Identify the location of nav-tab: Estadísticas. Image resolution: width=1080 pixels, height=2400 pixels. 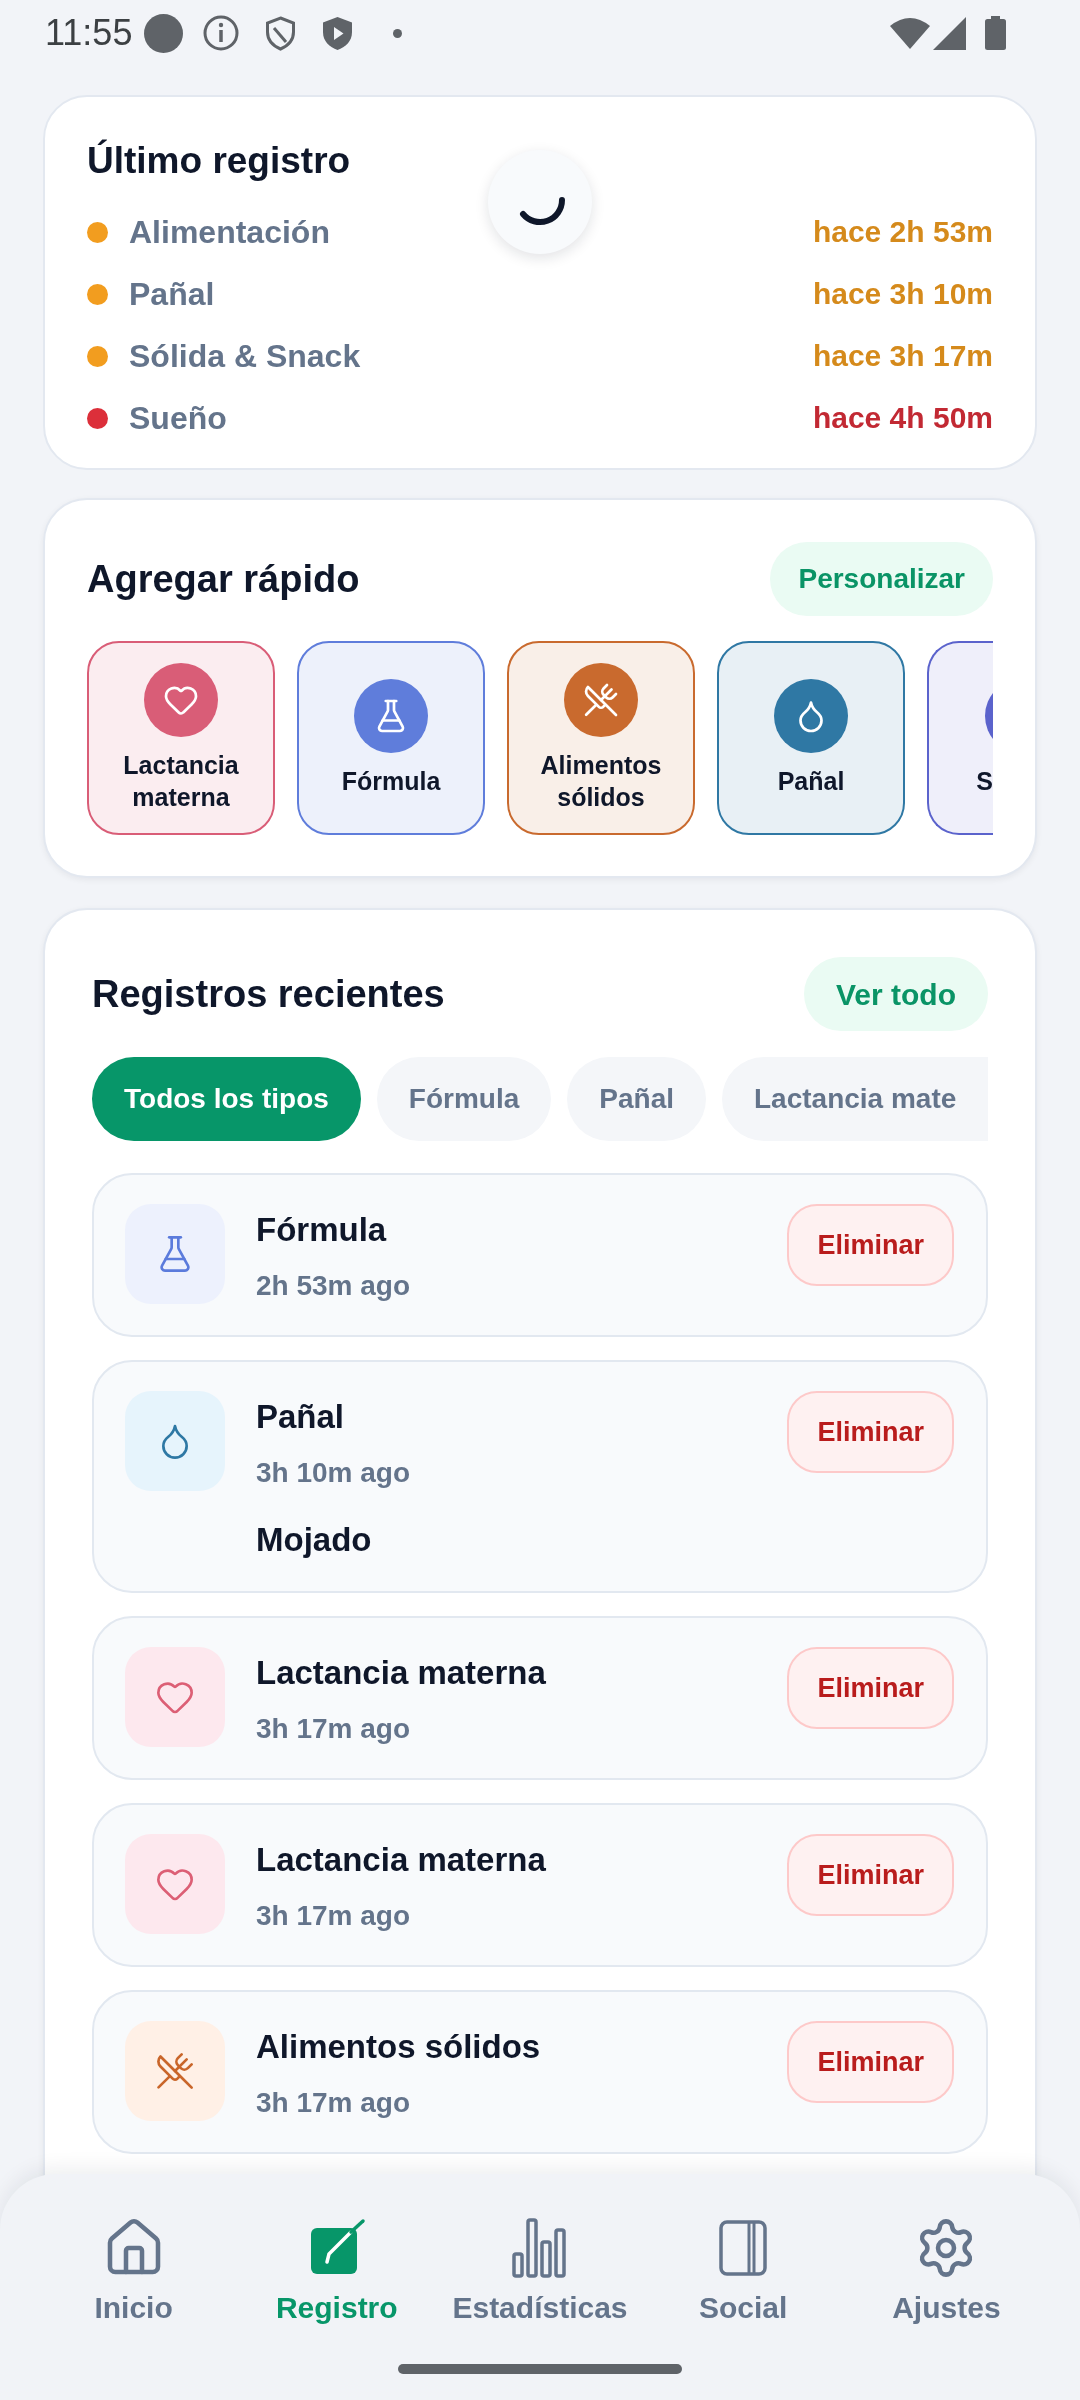
(540, 2271).